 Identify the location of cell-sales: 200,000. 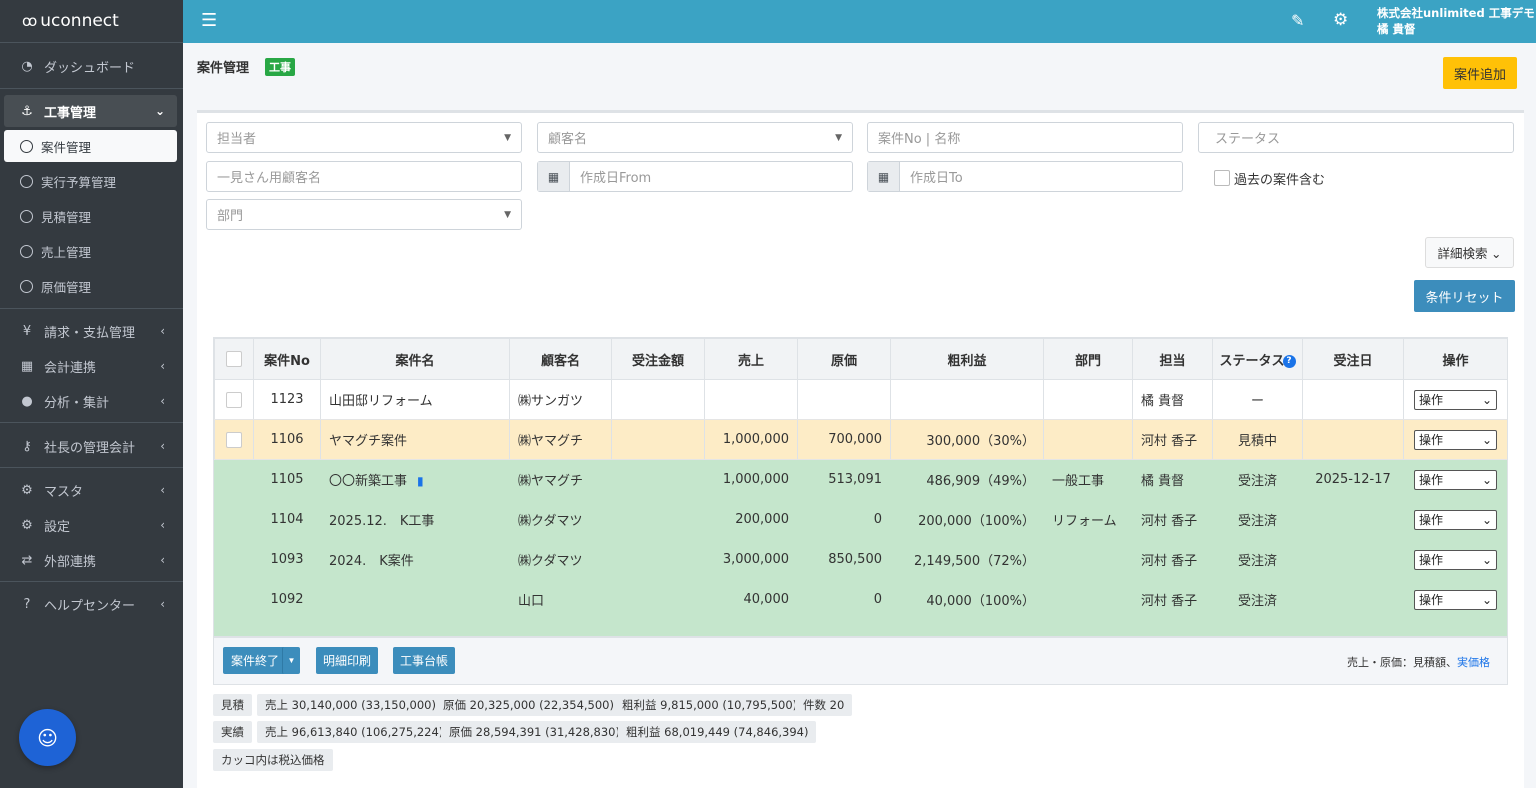
(751, 519).